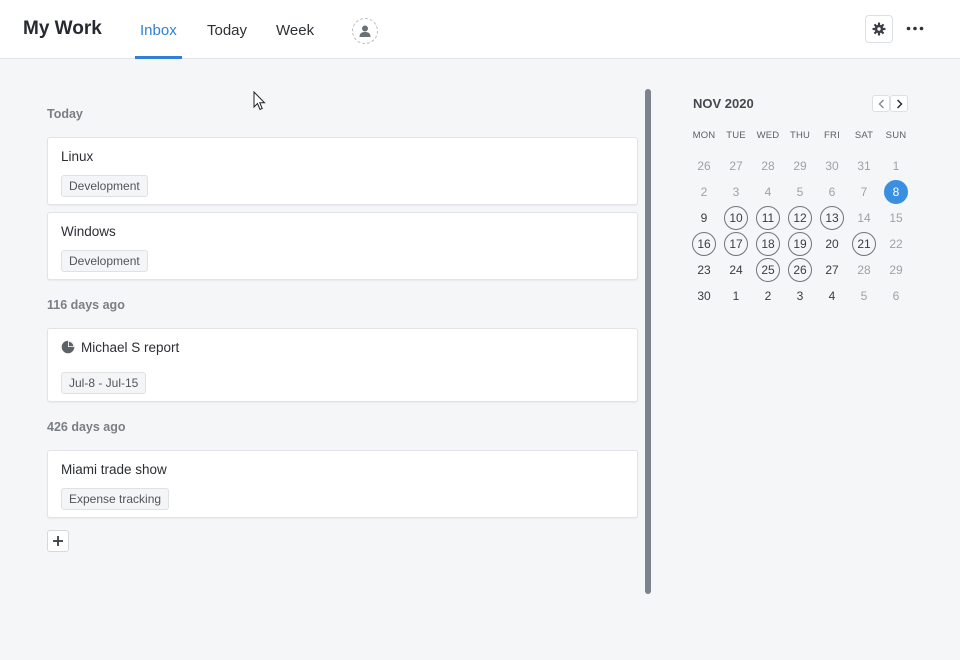  Describe the element at coordinates (158, 57) in the screenshot. I see `active-tab-indicator` at that location.